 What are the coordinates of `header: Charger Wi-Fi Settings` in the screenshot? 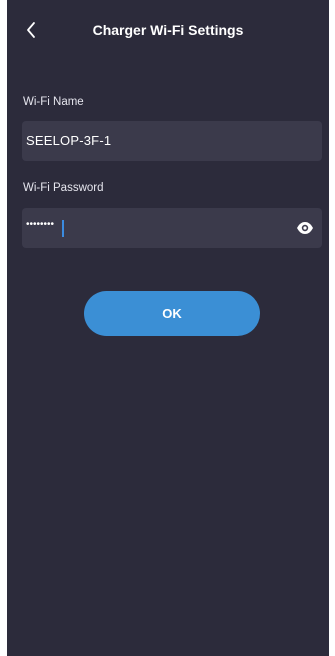 It's located at (168, 32).